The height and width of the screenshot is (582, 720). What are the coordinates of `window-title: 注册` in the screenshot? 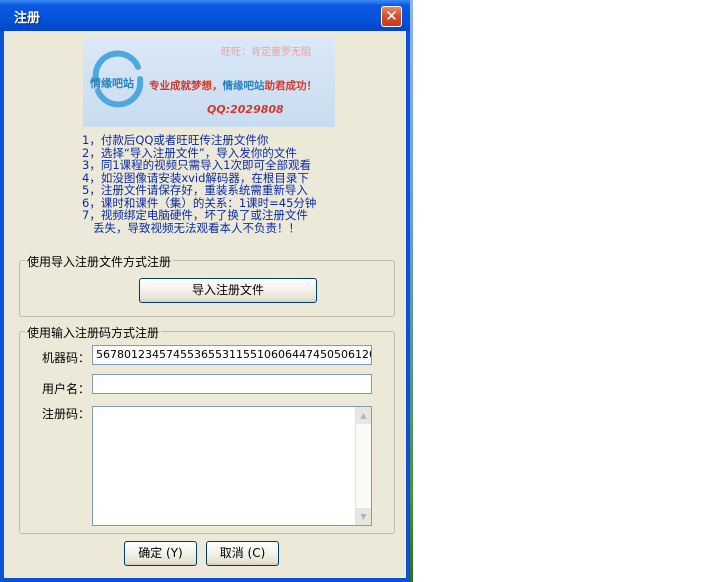 It's located at (27, 18).